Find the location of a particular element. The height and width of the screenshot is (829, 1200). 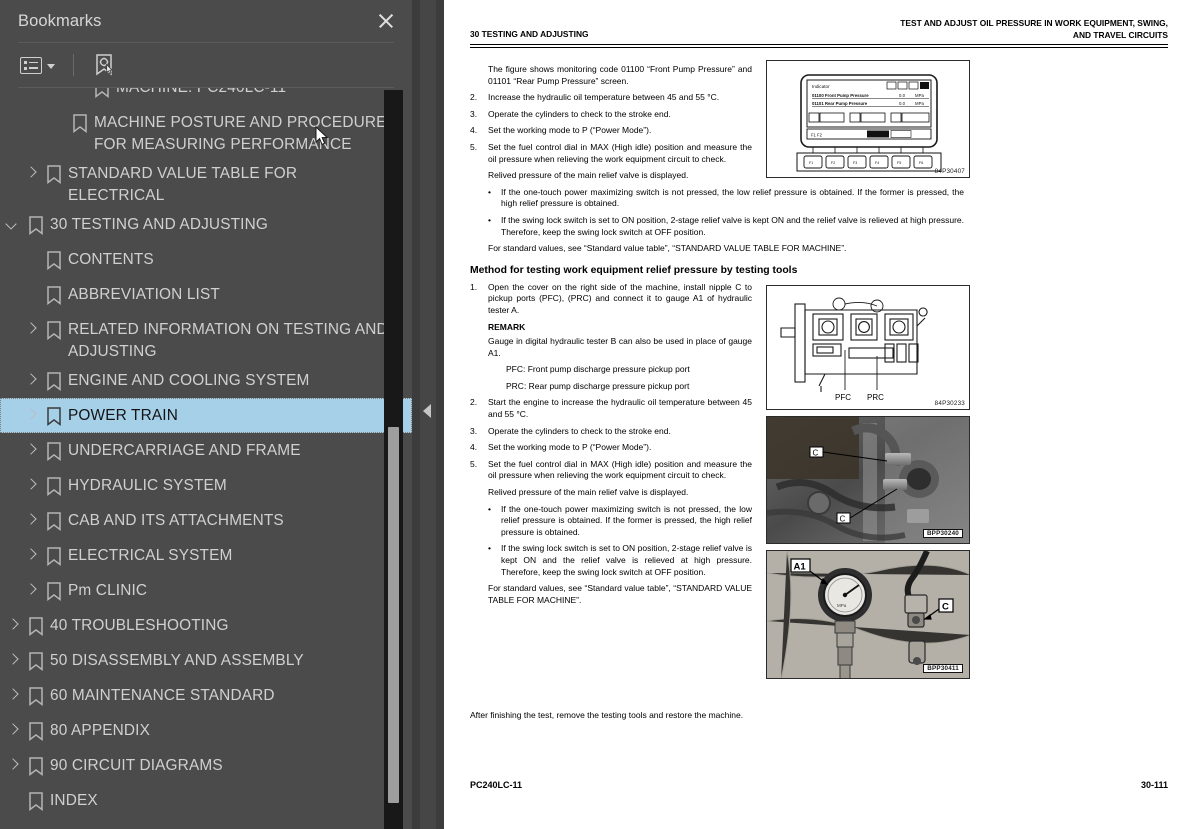

bookmark-item: 90 CIRCUIT DIAGRAMS is located at coordinates (206, 765).